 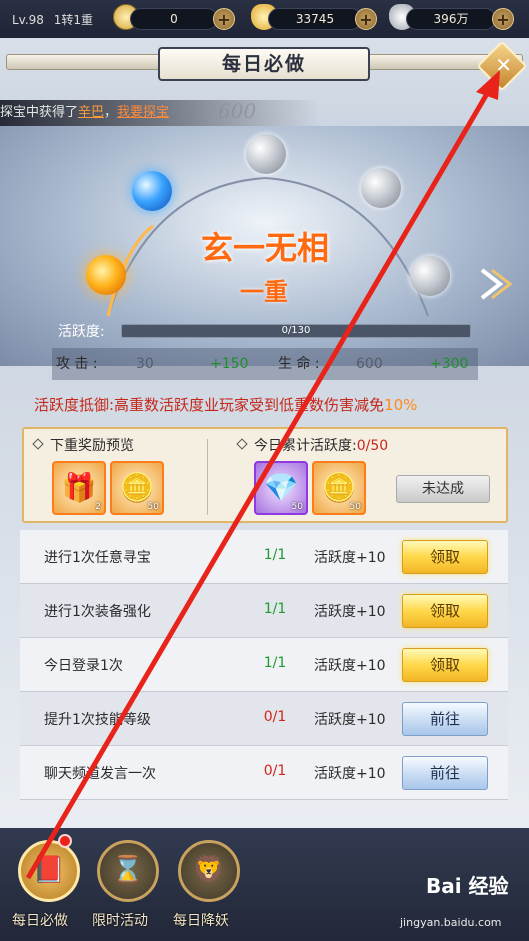 I want to click on baidu-watermark: Bai 经验 jingyan.baidu.com, so click(x=462, y=898).